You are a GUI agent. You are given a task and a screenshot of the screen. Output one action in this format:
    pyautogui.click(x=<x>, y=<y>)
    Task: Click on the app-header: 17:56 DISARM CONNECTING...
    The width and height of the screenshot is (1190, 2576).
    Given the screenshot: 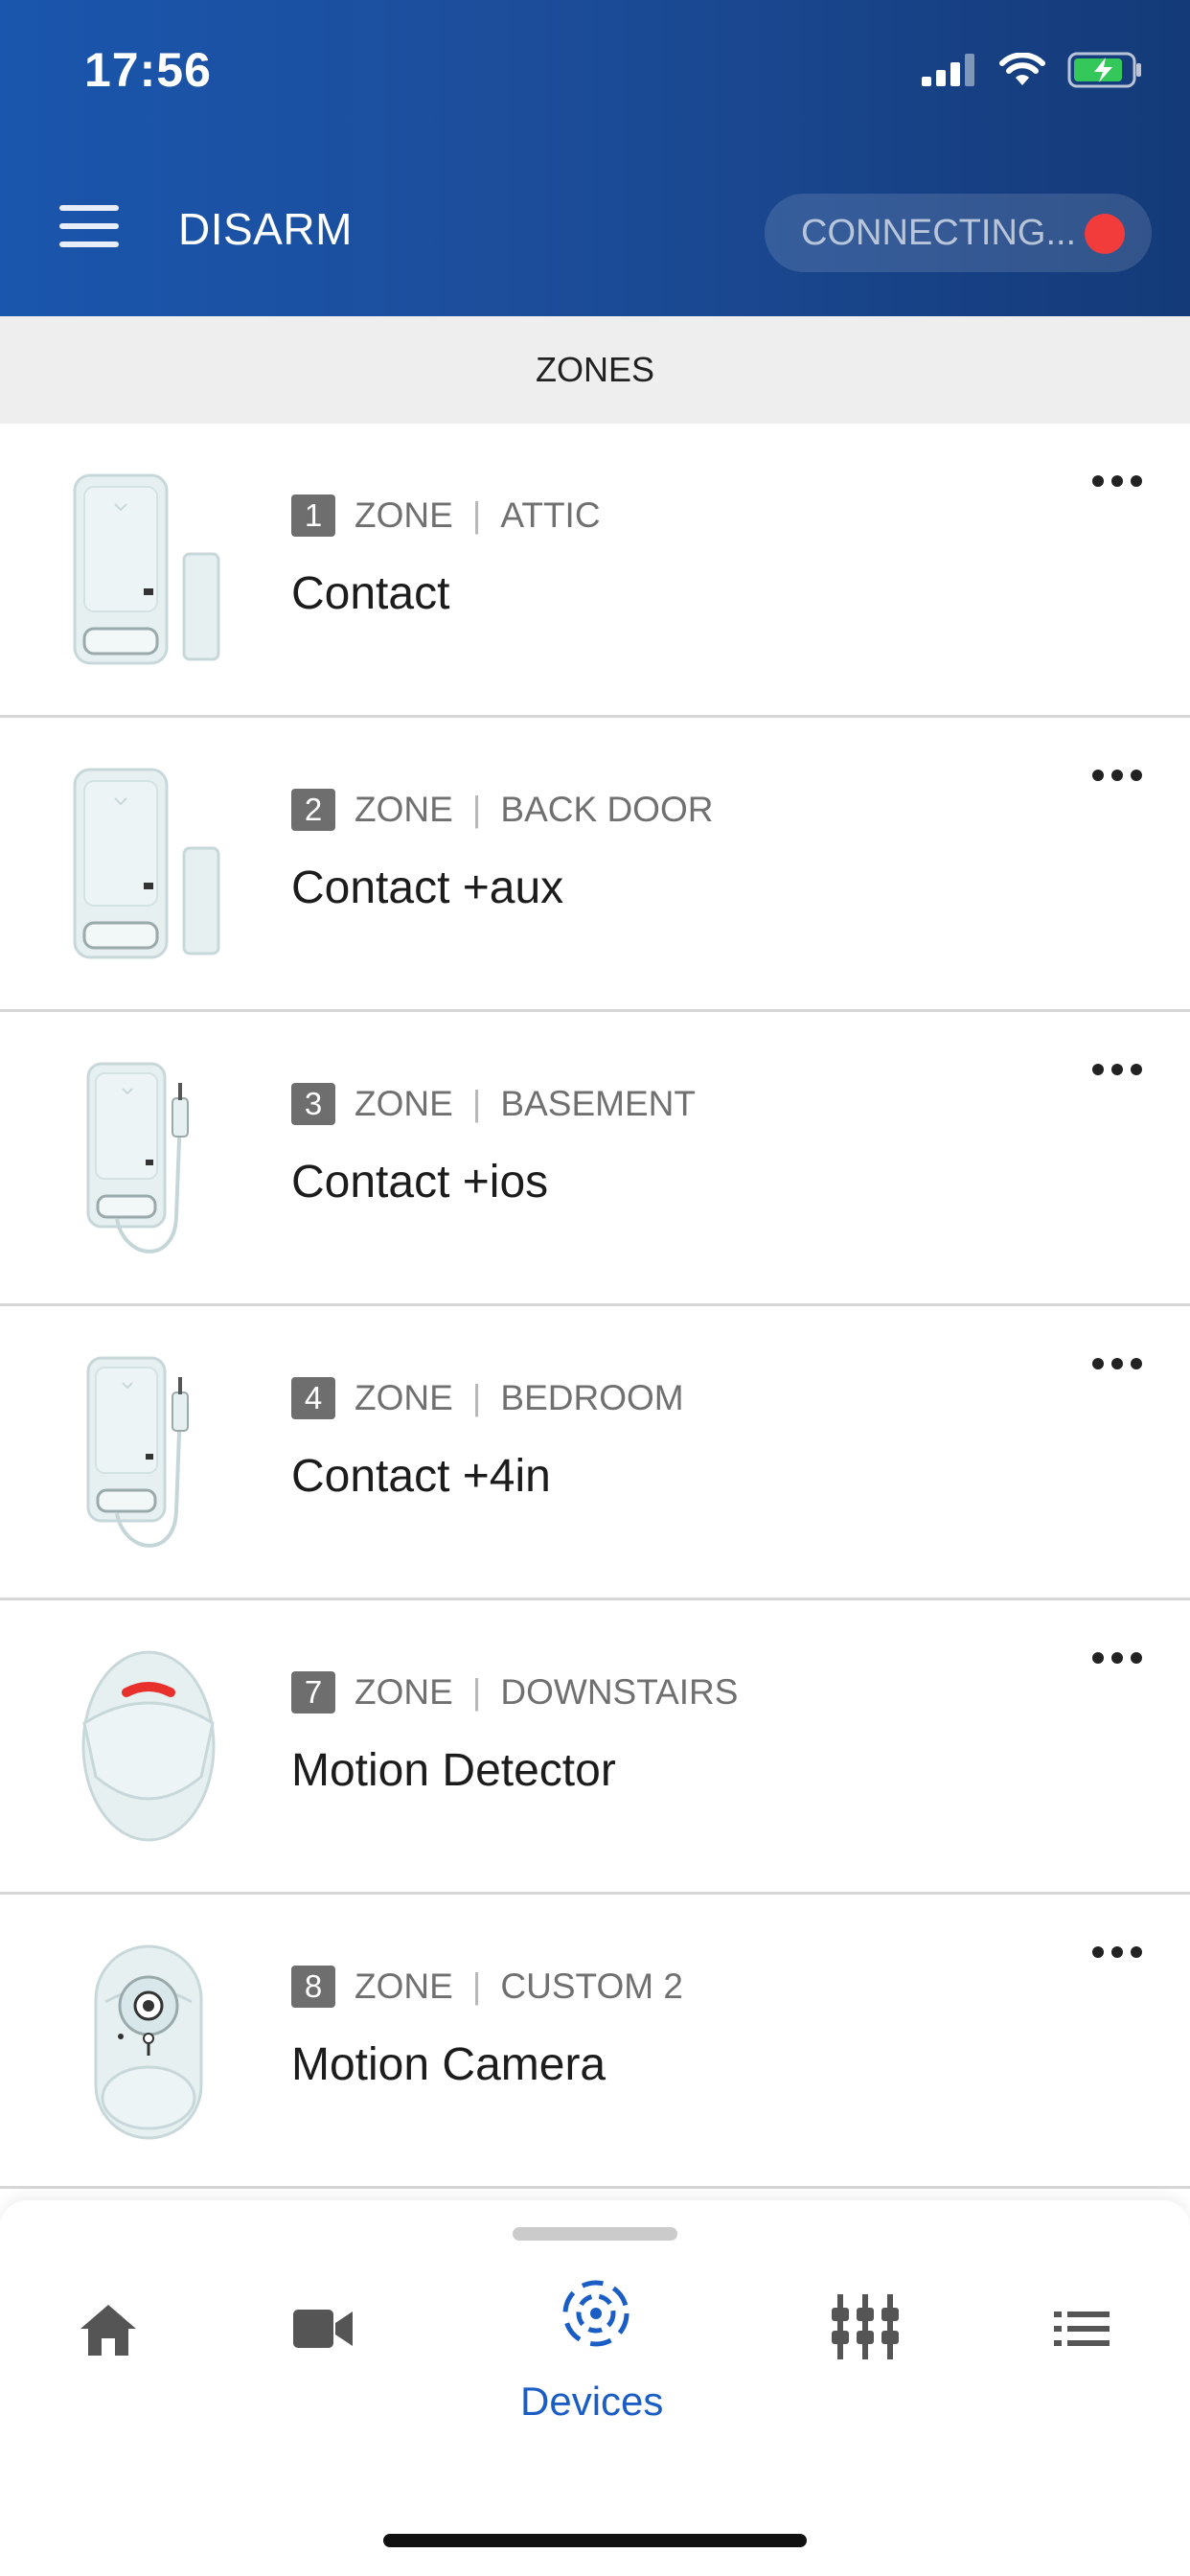 What is the action you would take?
    pyautogui.click(x=595, y=158)
    